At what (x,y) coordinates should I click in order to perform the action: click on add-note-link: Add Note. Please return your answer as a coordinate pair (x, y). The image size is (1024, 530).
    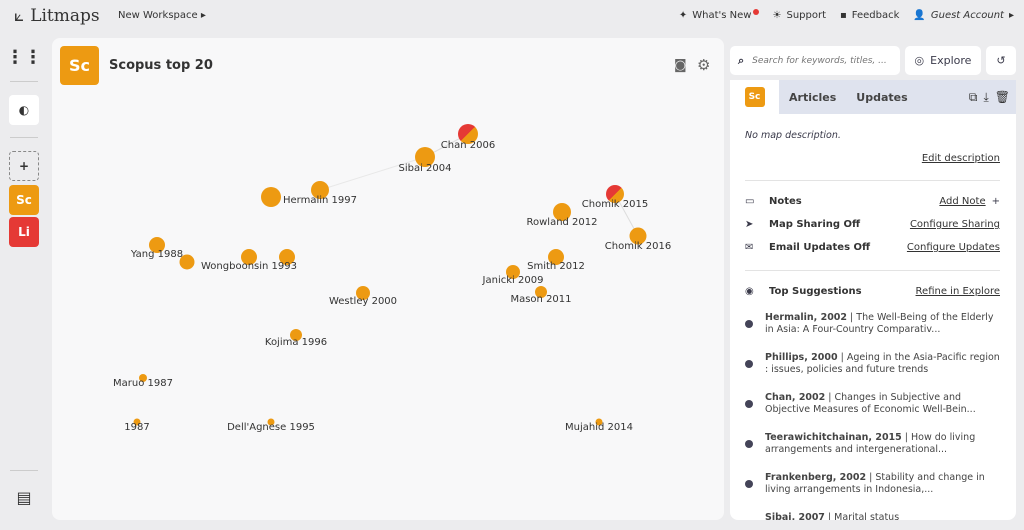
    Looking at the image, I should click on (962, 201).